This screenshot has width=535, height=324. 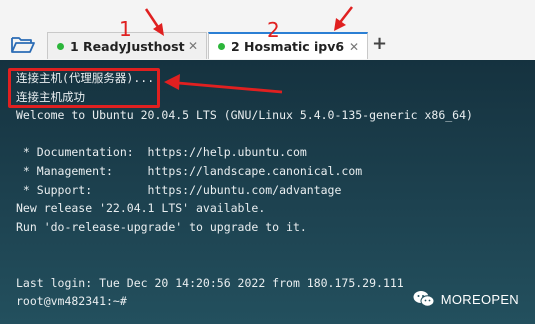 I want to click on watermark-text: MOREOPEN, so click(x=479, y=299).